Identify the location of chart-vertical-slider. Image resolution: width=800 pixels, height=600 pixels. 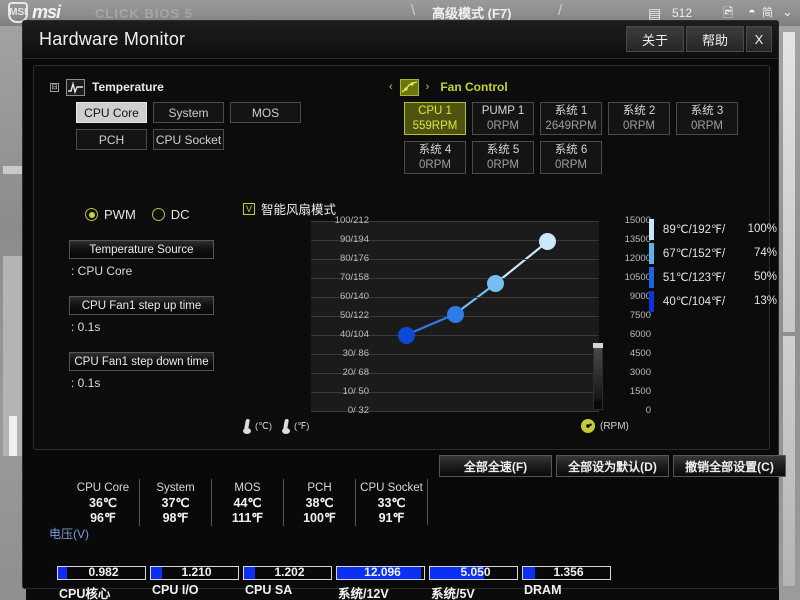
(598, 376).